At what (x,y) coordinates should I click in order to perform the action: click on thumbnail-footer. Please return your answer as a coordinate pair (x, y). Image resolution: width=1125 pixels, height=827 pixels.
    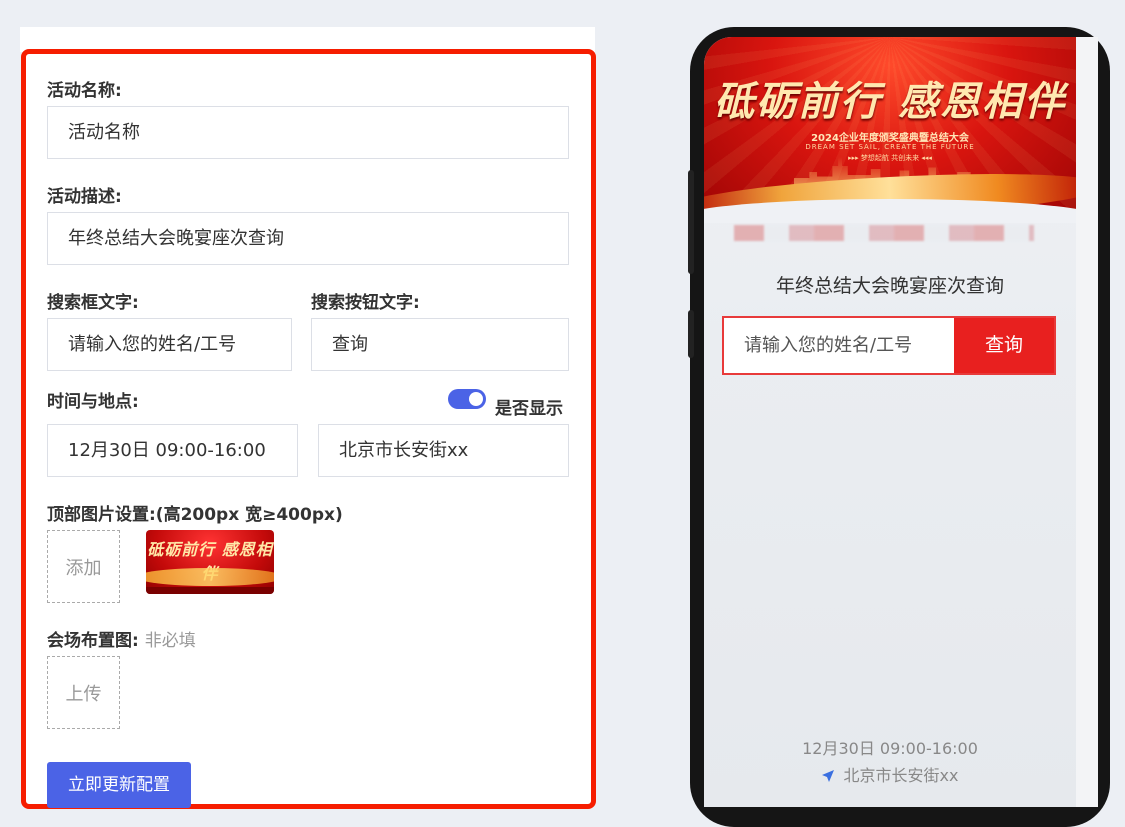
    Looking at the image, I should click on (210, 590).